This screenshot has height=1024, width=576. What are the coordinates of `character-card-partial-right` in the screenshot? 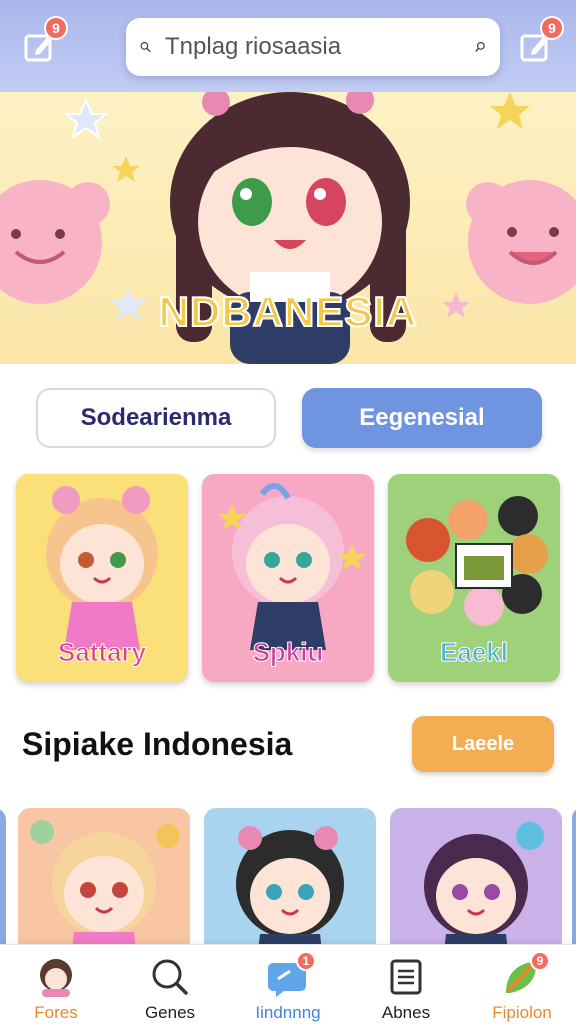 It's located at (574, 878).